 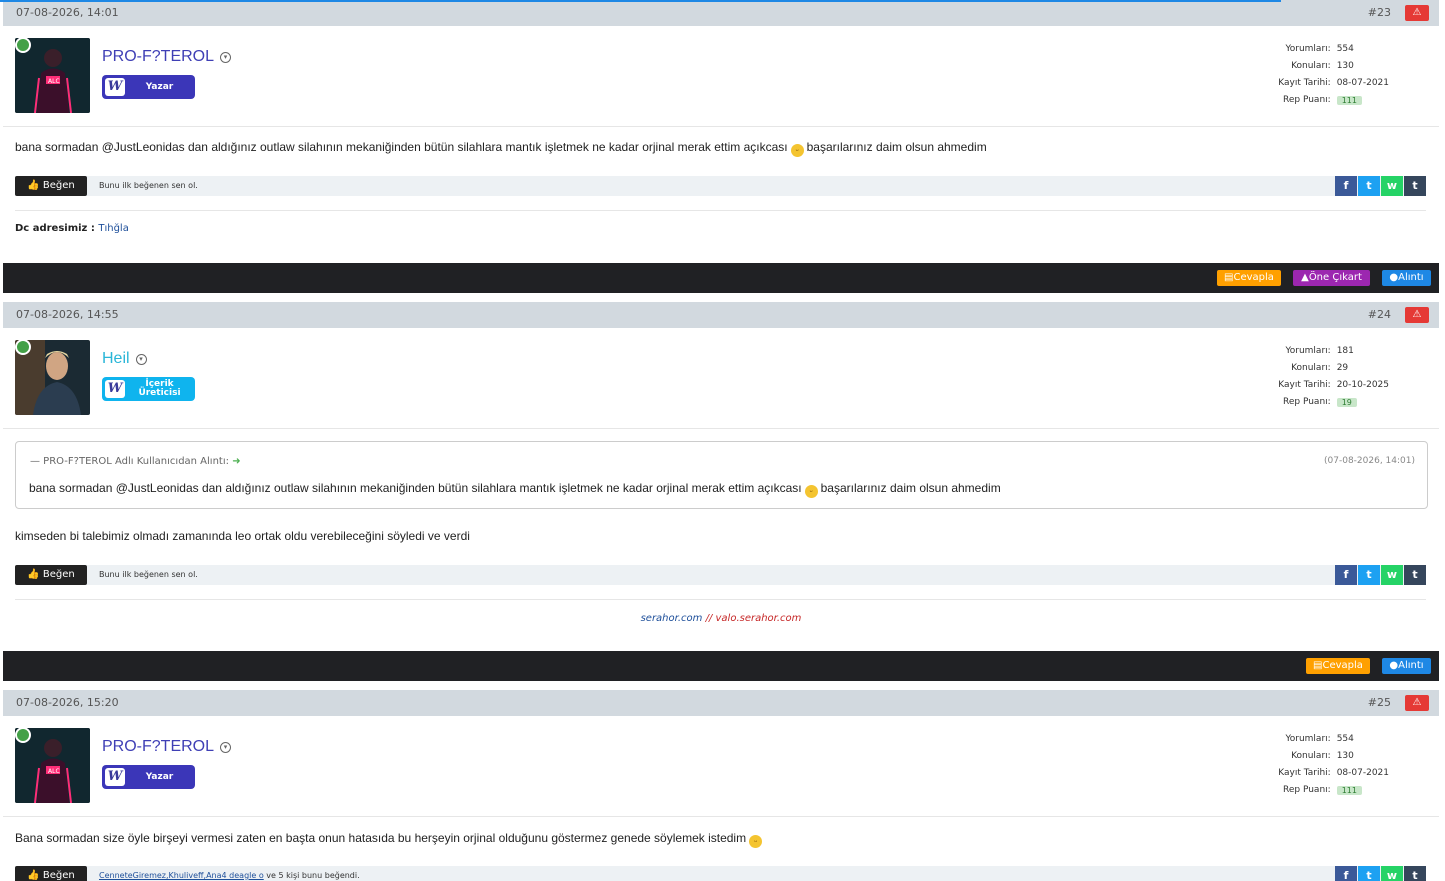 What do you see at coordinates (116, 358) in the screenshot?
I see `username-text: Heil` at bounding box center [116, 358].